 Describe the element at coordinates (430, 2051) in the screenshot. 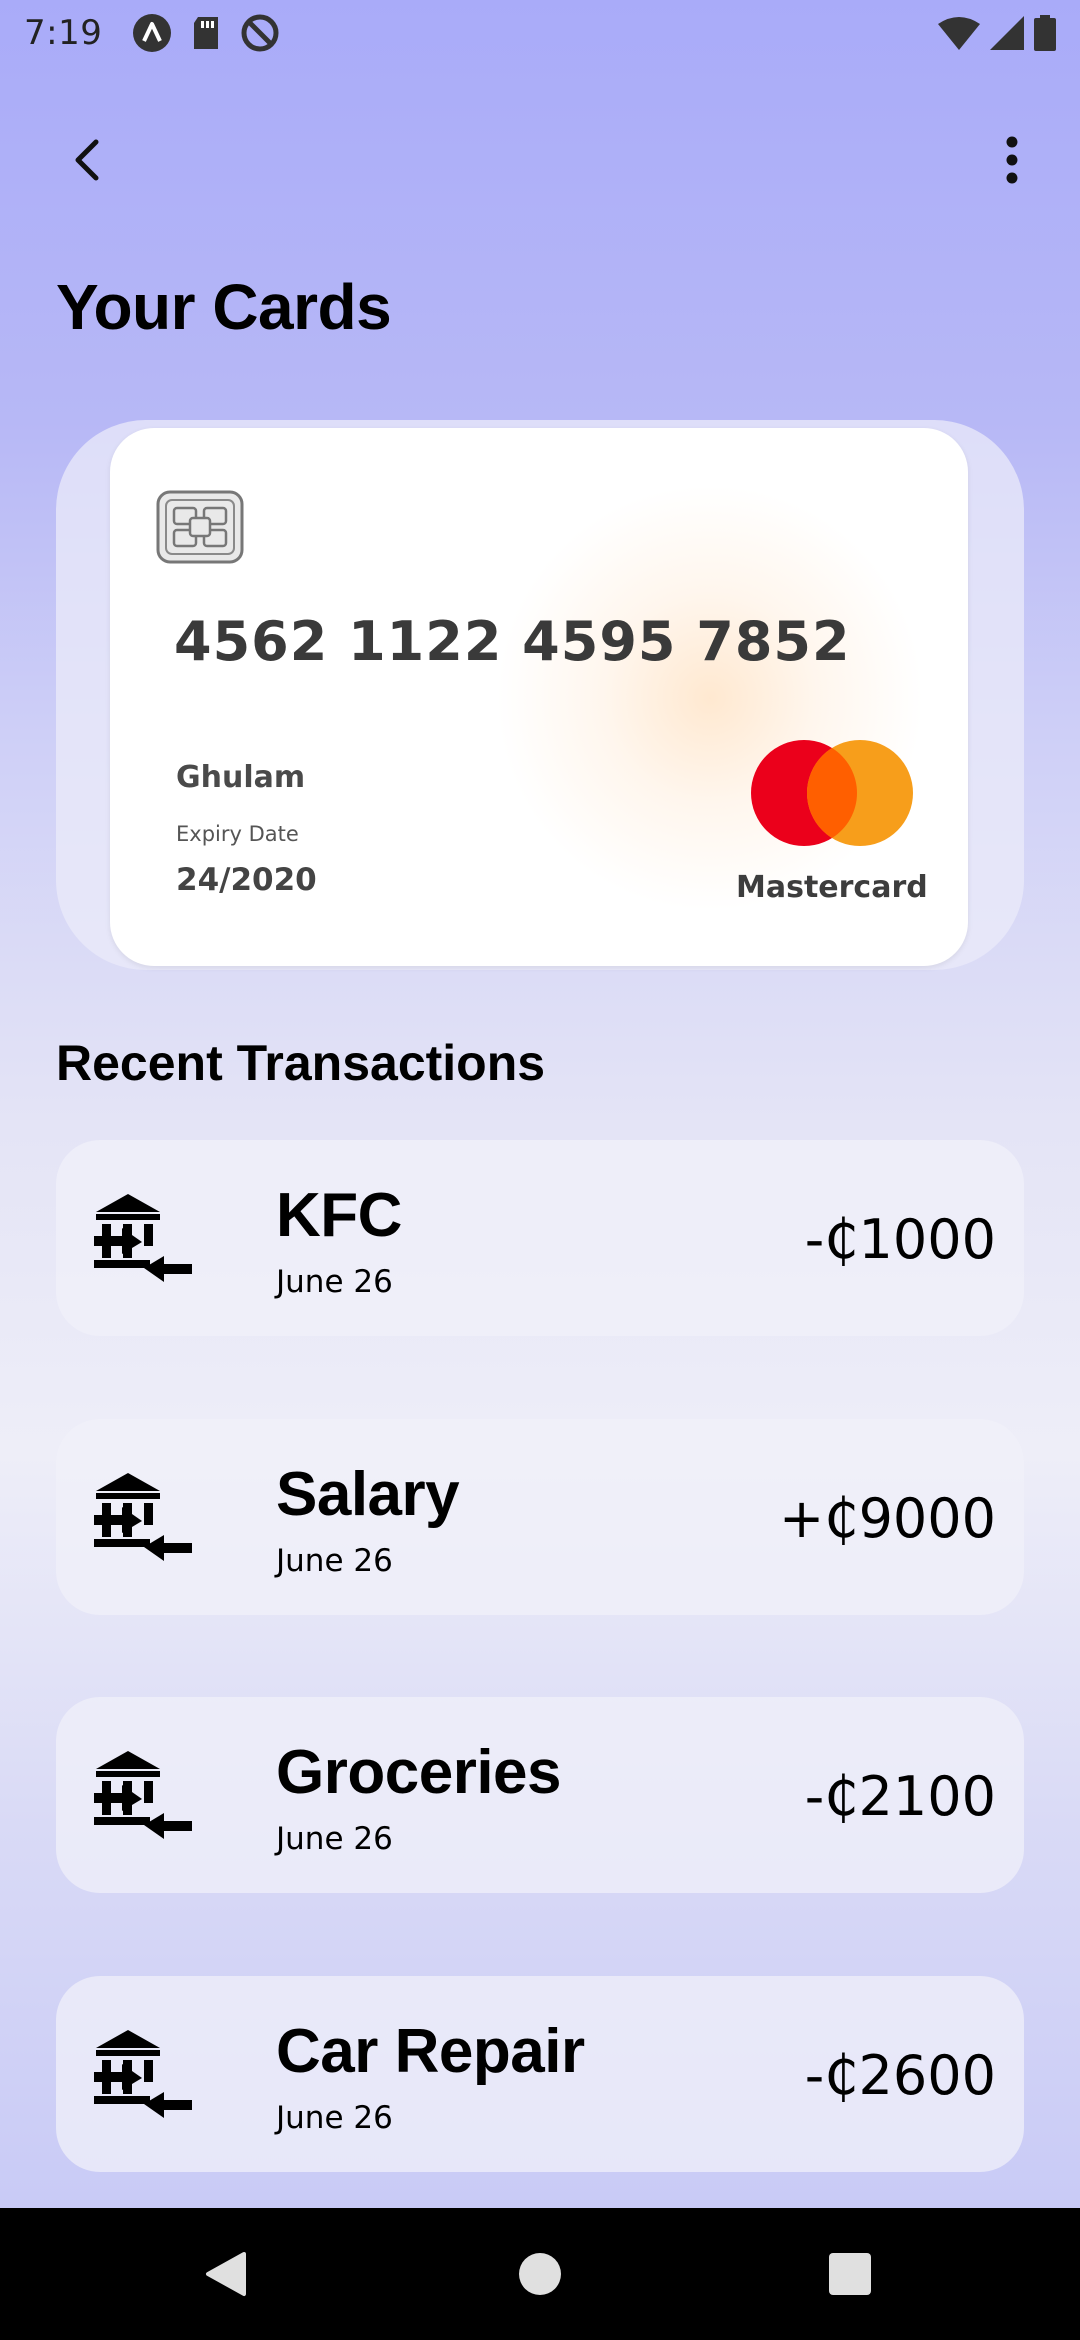

I see `transaction-name: Car Repair` at that location.